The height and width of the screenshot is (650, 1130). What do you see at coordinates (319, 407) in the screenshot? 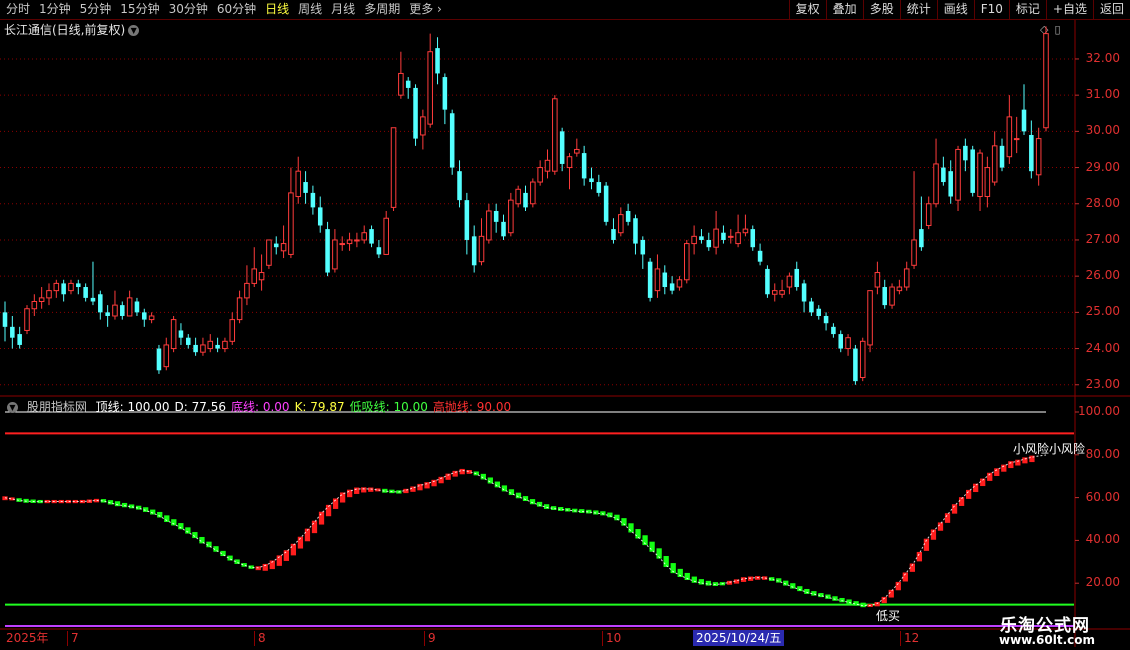
I see `indicator-value-3: K: 79.87` at bounding box center [319, 407].